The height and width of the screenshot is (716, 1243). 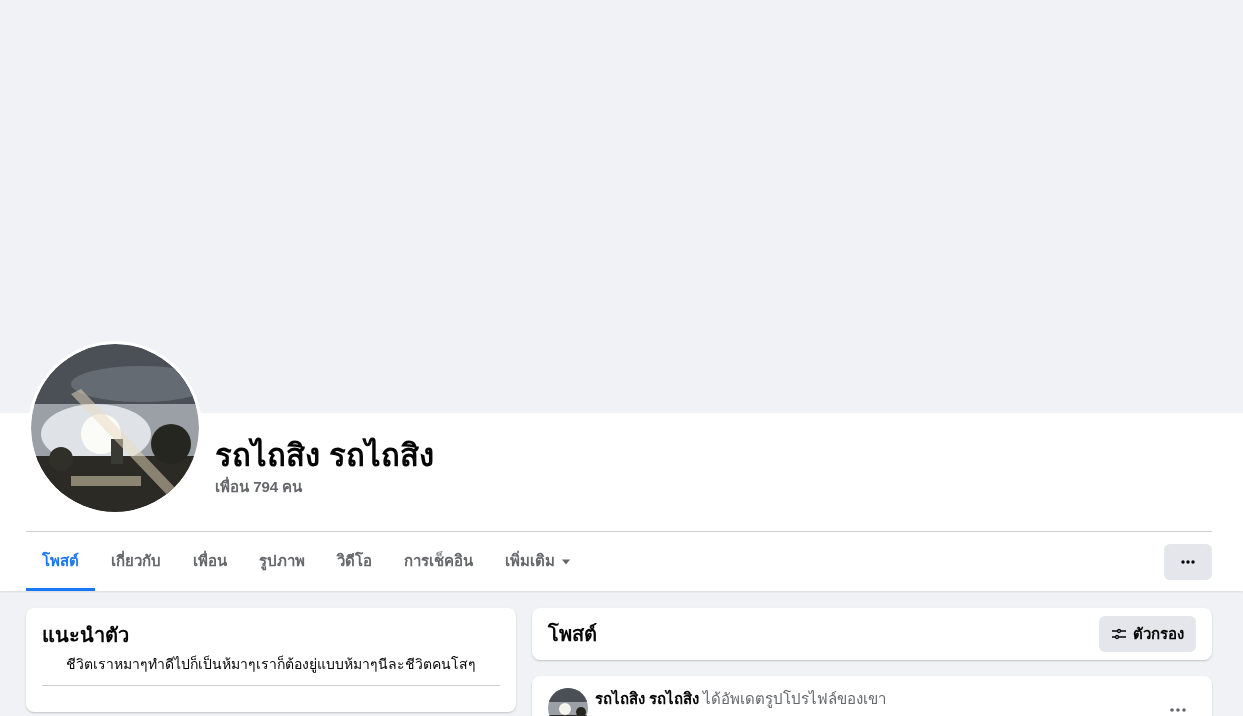 What do you see at coordinates (60, 561) in the screenshot?
I see `profile-tab: โพสต์` at bounding box center [60, 561].